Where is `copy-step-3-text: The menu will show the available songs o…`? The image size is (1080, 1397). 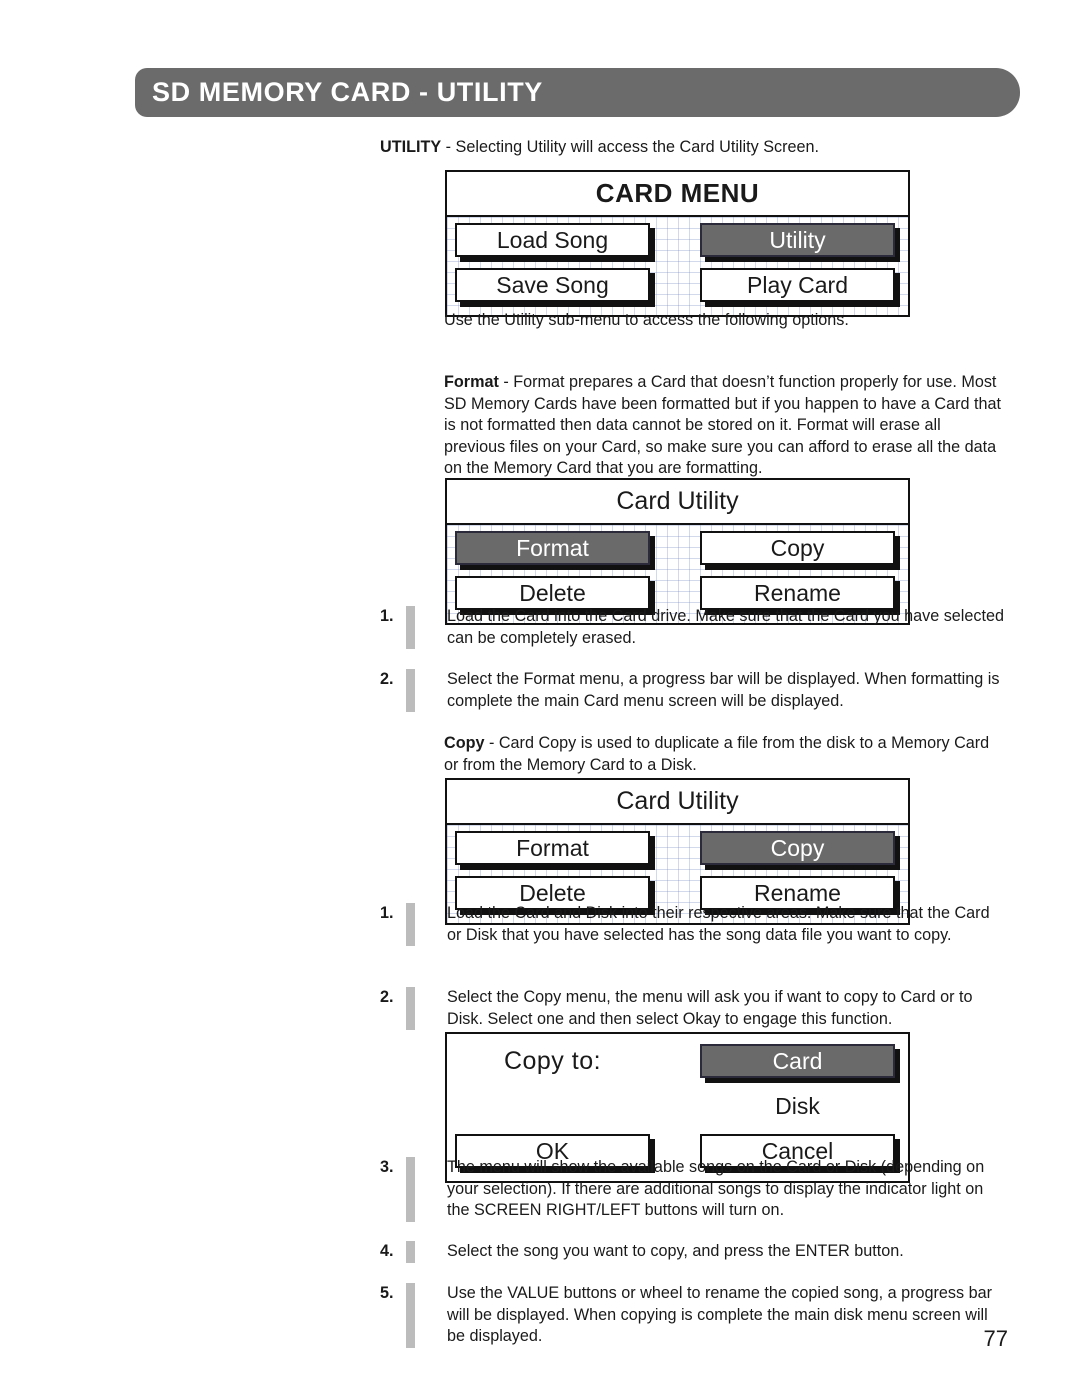 copy-step-3-text: The menu will show the available songs o… is located at coordinates (716, 1189).